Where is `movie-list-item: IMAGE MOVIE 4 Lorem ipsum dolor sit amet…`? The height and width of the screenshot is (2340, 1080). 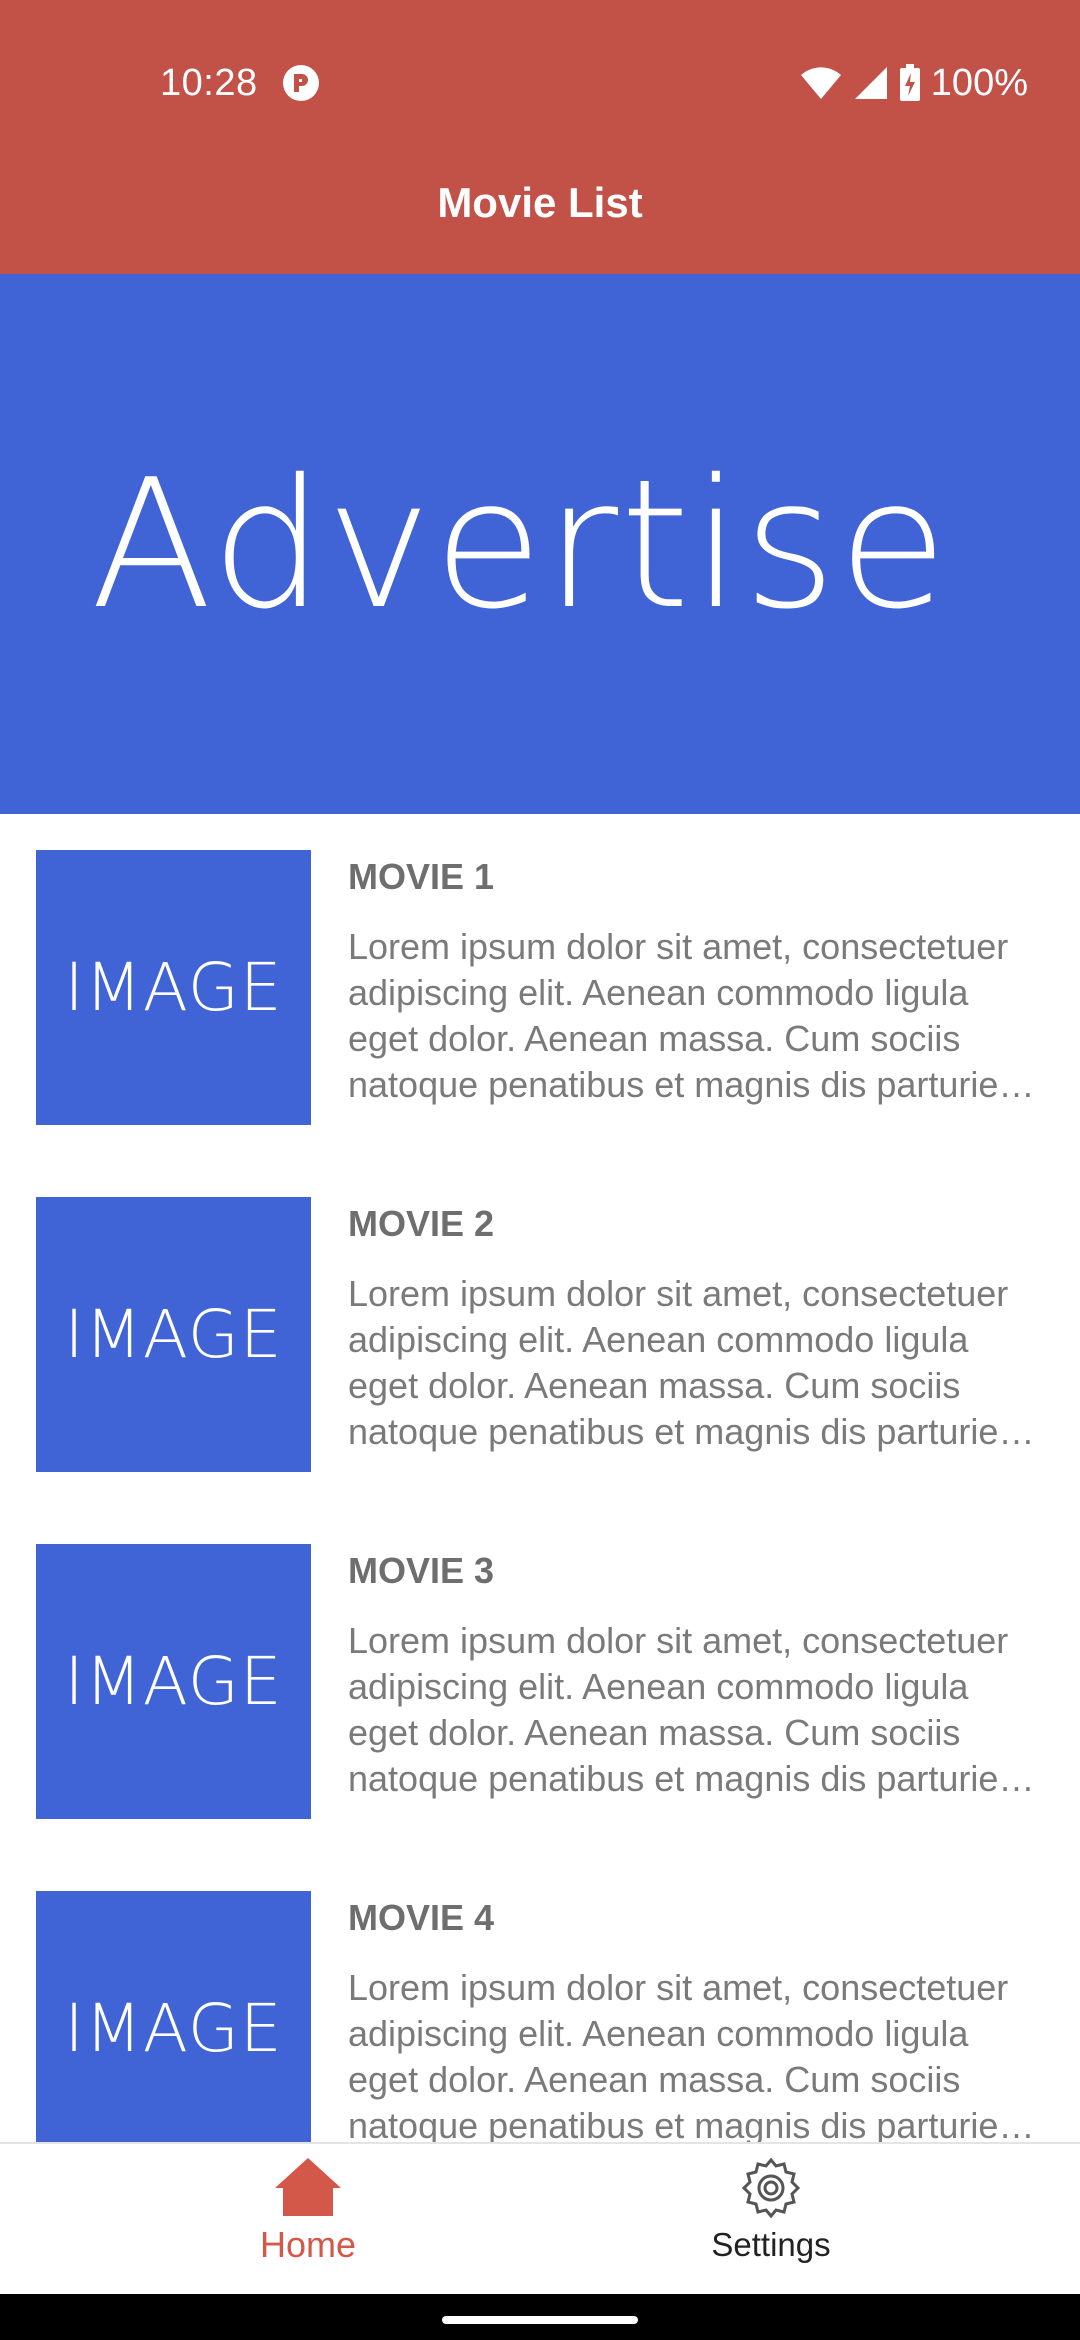 movie-list-item: IMAGE MOVIE 4 Lorem ipsum dolor sit amet… is located at coordinates (540, 1998).